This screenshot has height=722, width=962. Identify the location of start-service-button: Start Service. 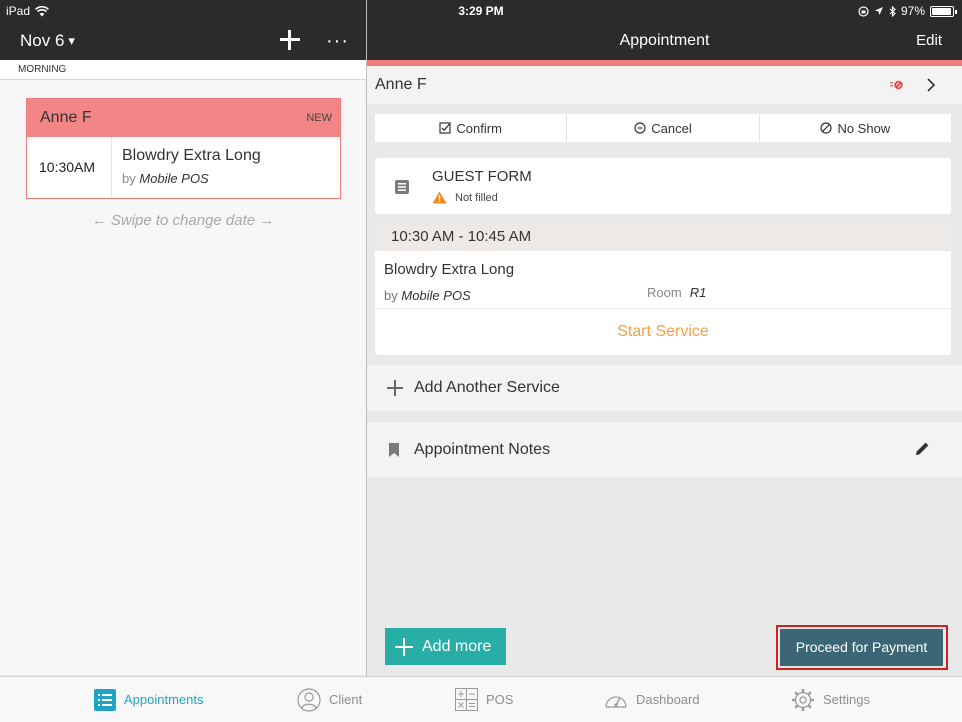
(663, 332).